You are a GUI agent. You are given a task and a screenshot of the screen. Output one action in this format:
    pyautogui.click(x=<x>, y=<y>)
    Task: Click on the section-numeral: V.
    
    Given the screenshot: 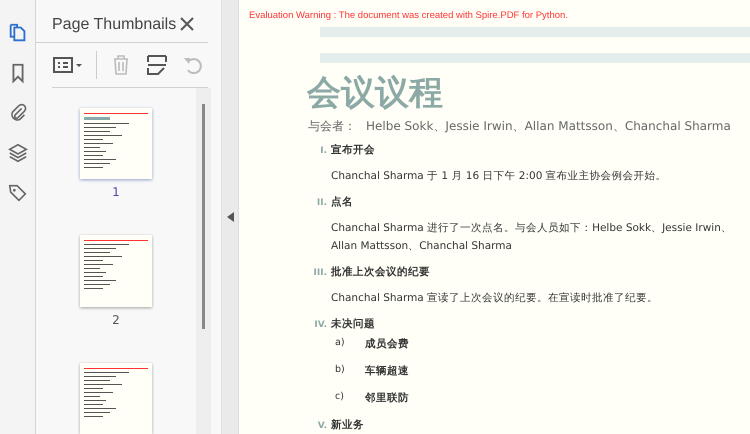 What is the action you would take?
    pyautogui.click(x=321, y=425)
    